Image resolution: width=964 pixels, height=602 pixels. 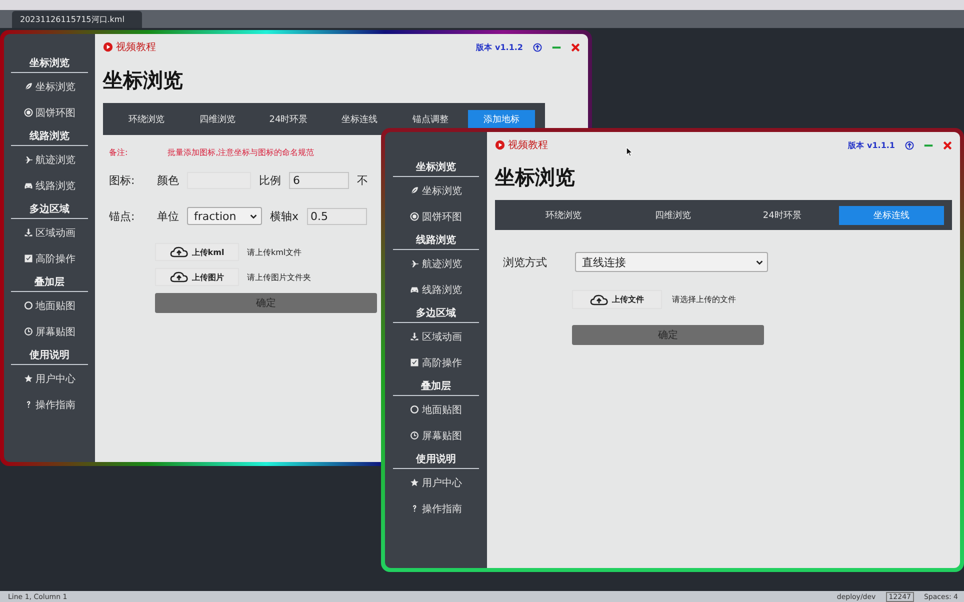 What do you see at coordinates (414, 508) in the screenshot?
I see `question-icon` at bounding box center [414, 508].